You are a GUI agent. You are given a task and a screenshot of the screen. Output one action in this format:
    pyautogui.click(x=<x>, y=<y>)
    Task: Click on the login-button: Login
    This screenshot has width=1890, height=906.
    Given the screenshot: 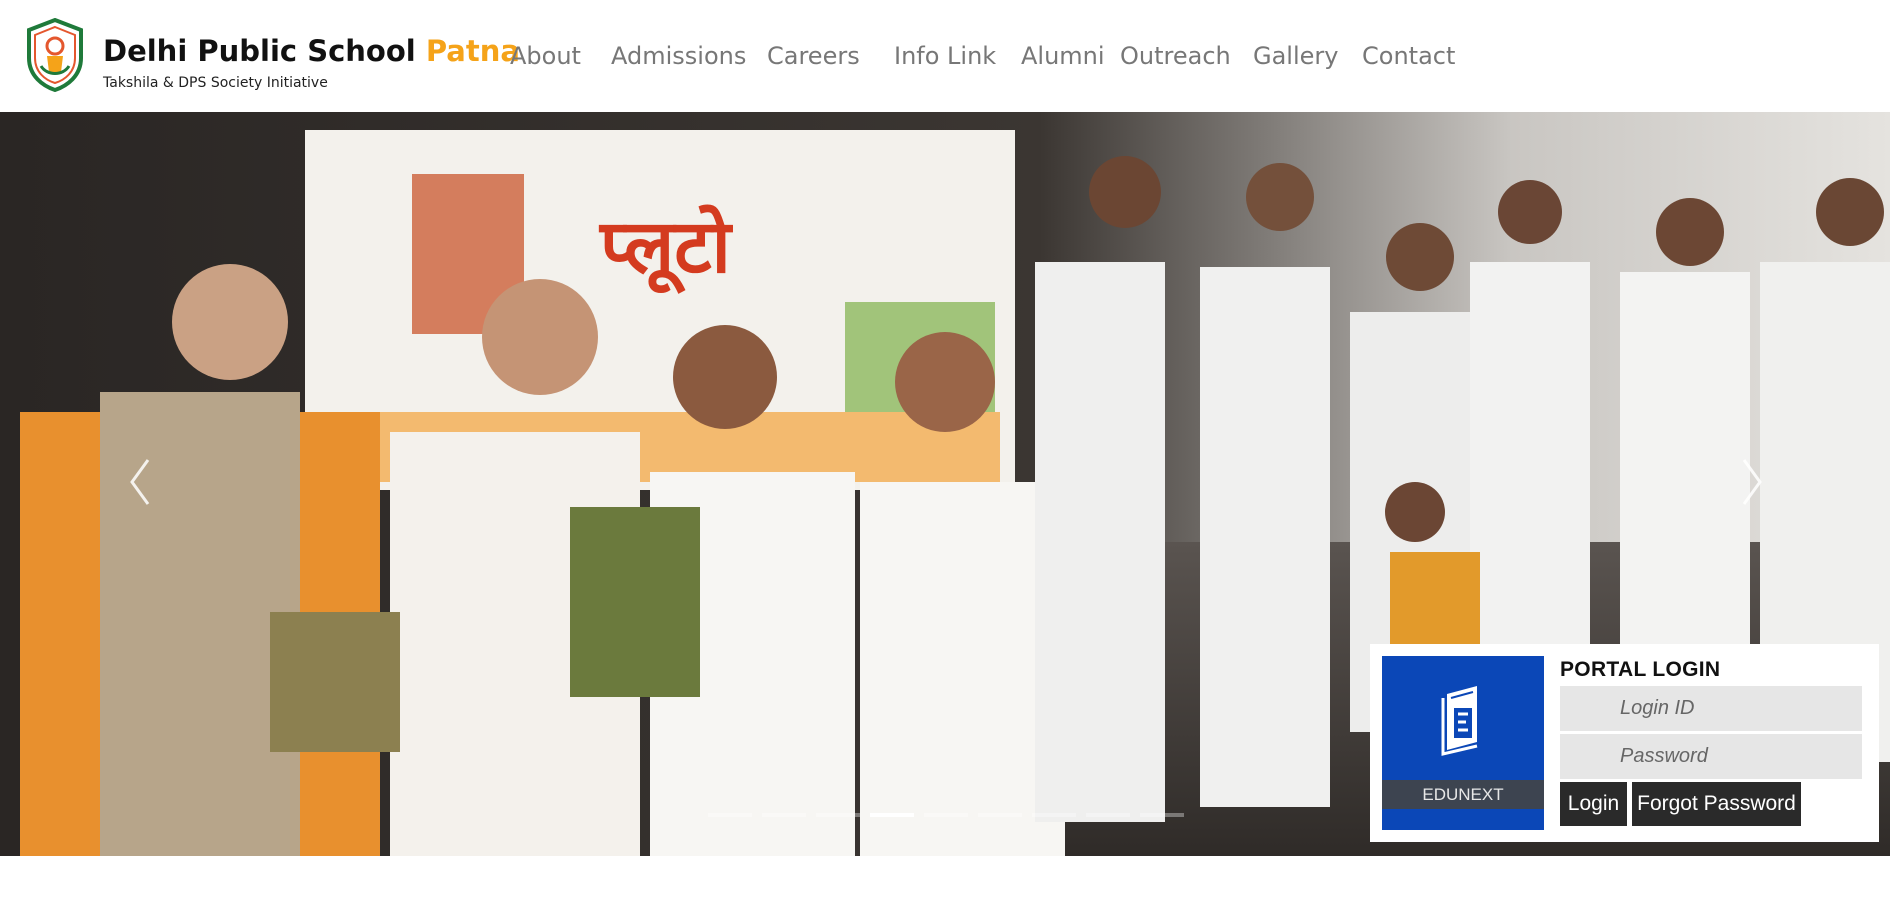 What is the action you would take?
    pyautogui.click(x=1593, y=804)
    